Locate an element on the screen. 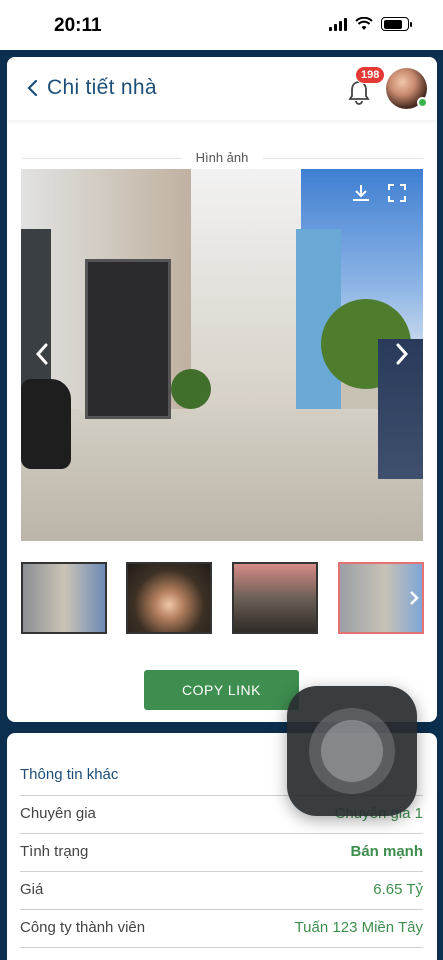  download-button is located at coordinates (361, 193).